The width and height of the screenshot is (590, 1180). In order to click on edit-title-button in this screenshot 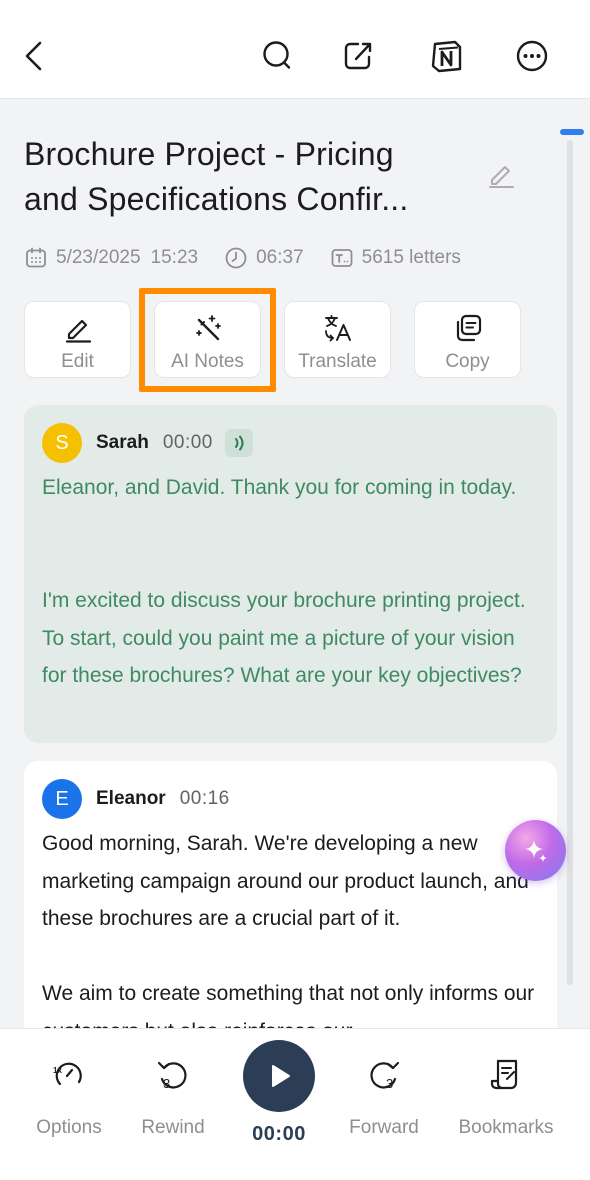, I will do `click(501, 174)`.